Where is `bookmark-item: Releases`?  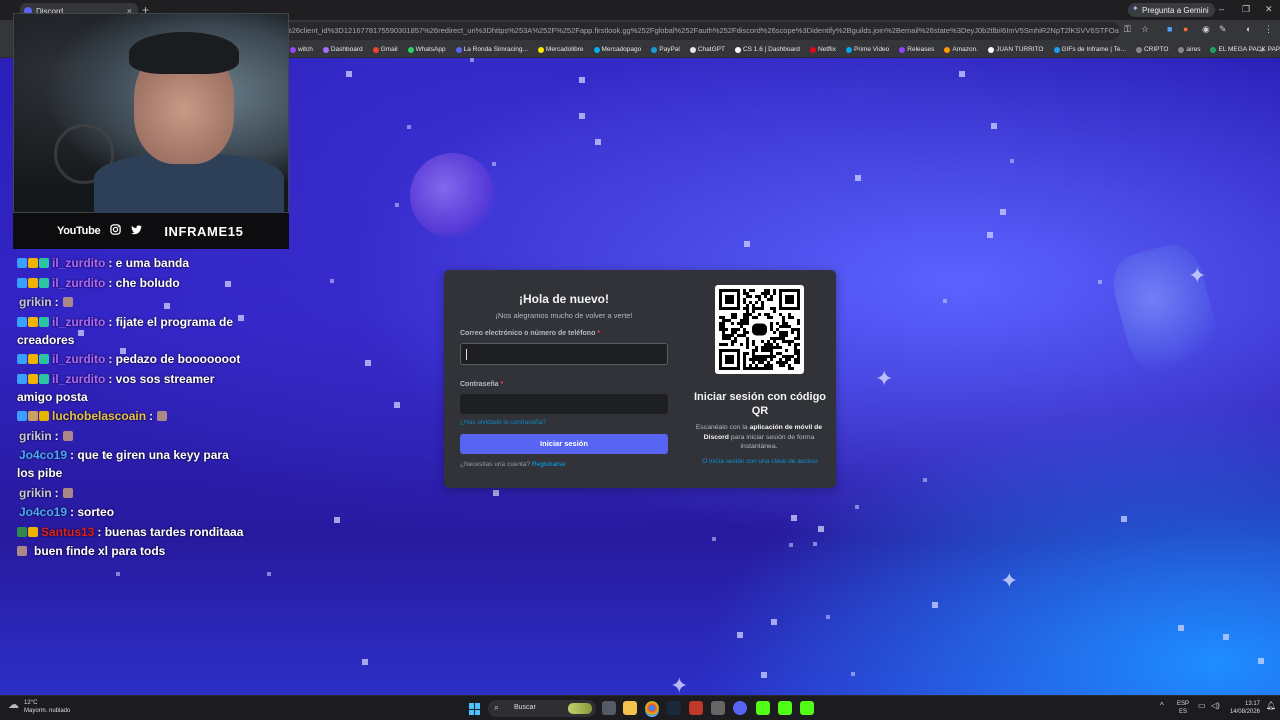 bookmark-item: Releases is located at coordinates (916, 49).